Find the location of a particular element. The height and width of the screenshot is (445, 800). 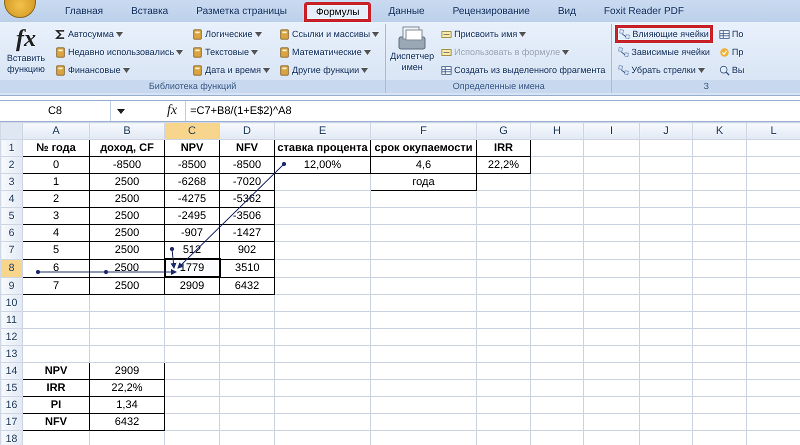

ribbon-button: Математические is located at coordinates (329, 52).